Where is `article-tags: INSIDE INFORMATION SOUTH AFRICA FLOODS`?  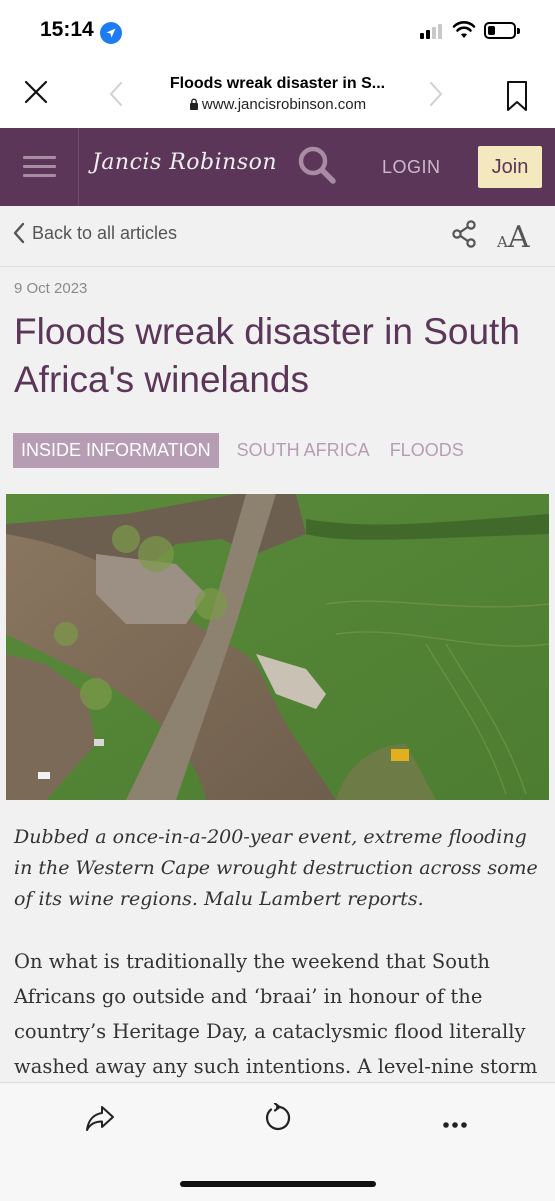
article-tags: INSIDE INFORMATION SOUTH AFRICA FLOODS is located at coordinates (248, 450).